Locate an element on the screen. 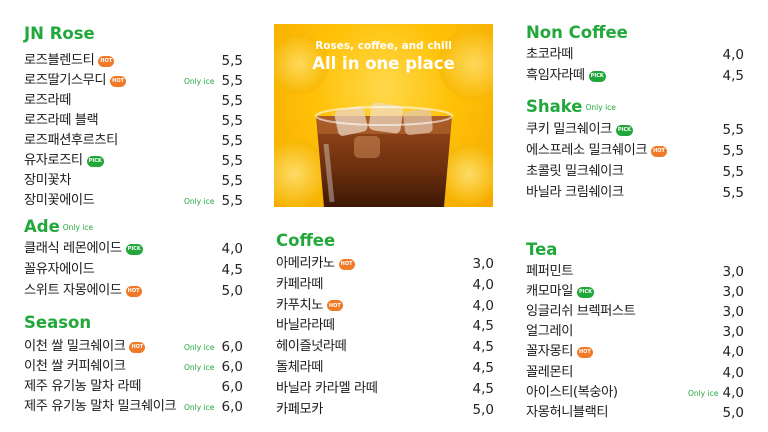 The width and height of the screenshot is (768, 432). menu-item: 페퍼민트 3,0 is located at coordinates (635, 272).